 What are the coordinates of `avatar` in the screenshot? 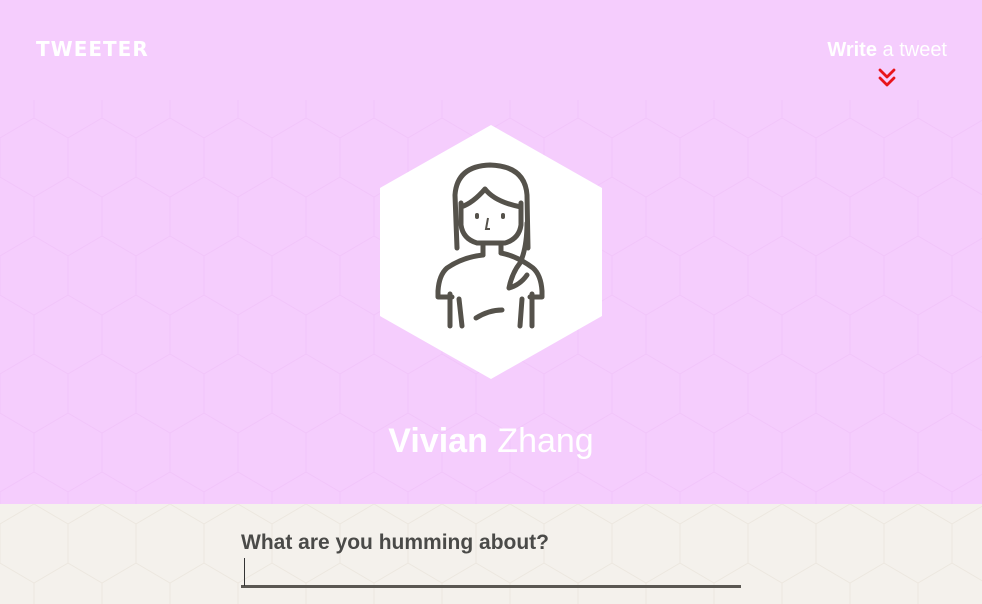 It's located at (491, 252).